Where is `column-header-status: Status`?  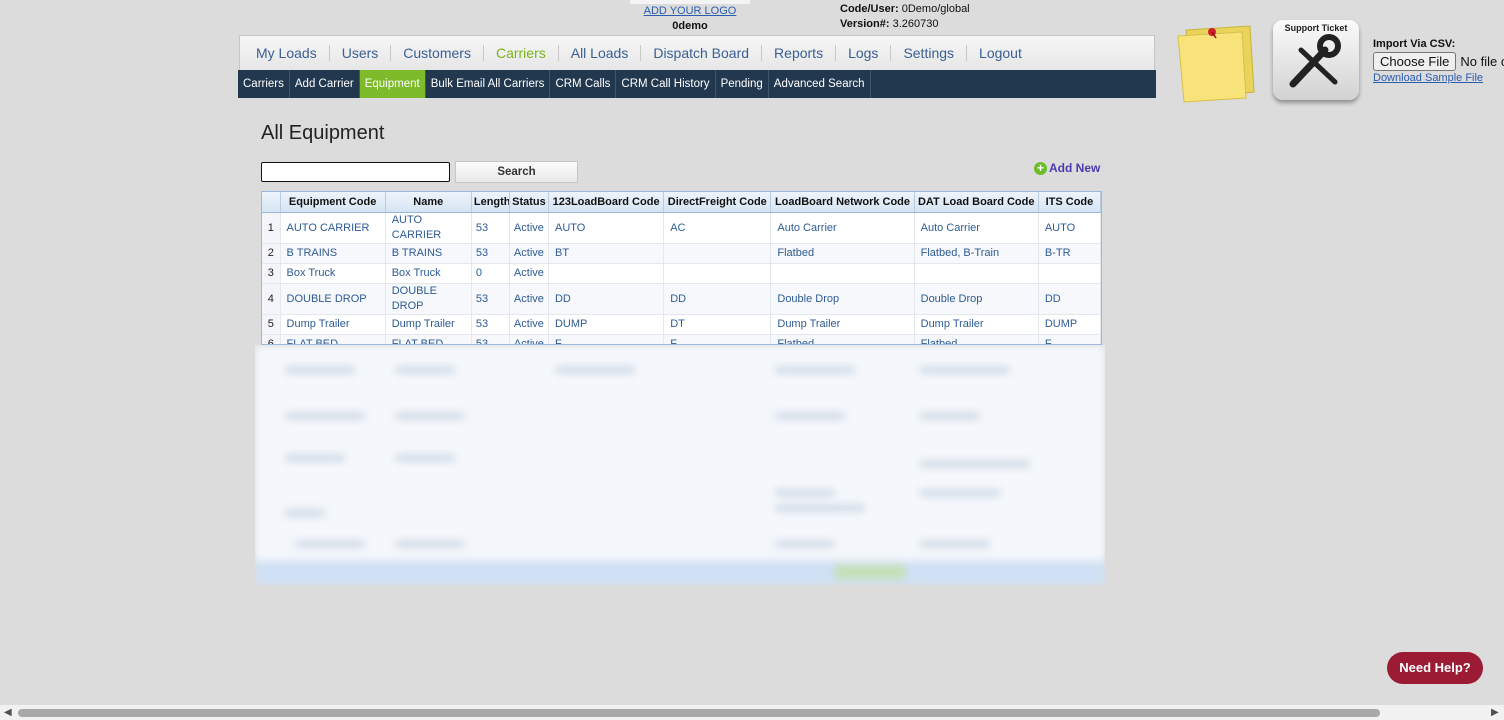
column-header-status: Status is located at coordinates (529, 202).